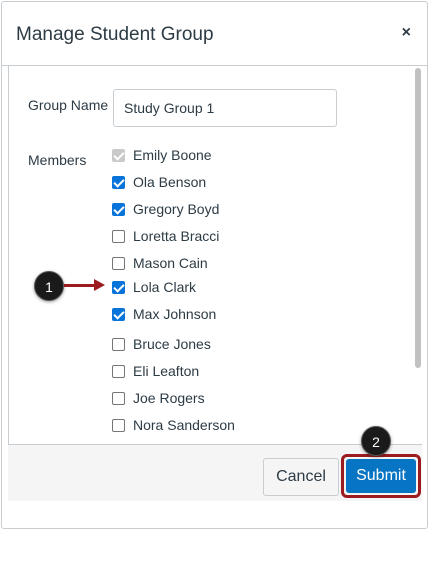 The width and height of the screenshot is (430, 561). Describe the element at coordinates (57, 160) in the screenshot. I see `members-label: Members` at that location.